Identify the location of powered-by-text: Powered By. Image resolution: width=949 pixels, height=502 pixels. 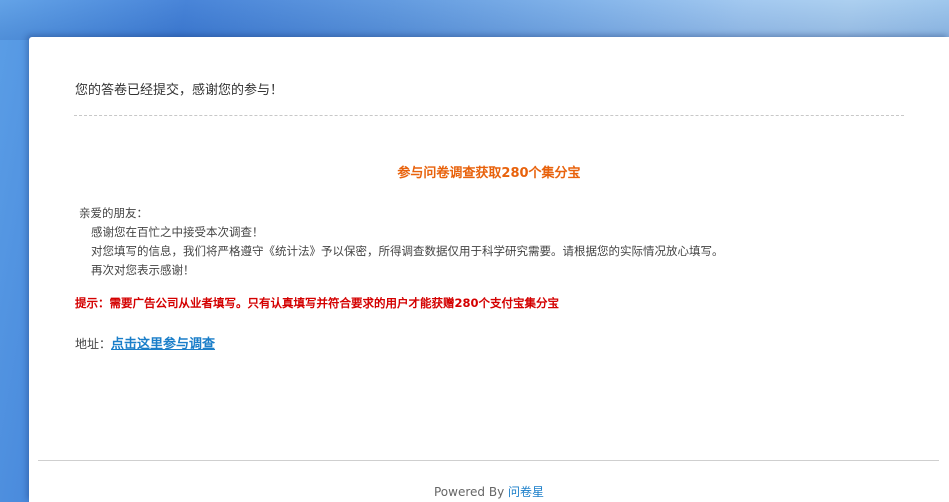
(471, 492).